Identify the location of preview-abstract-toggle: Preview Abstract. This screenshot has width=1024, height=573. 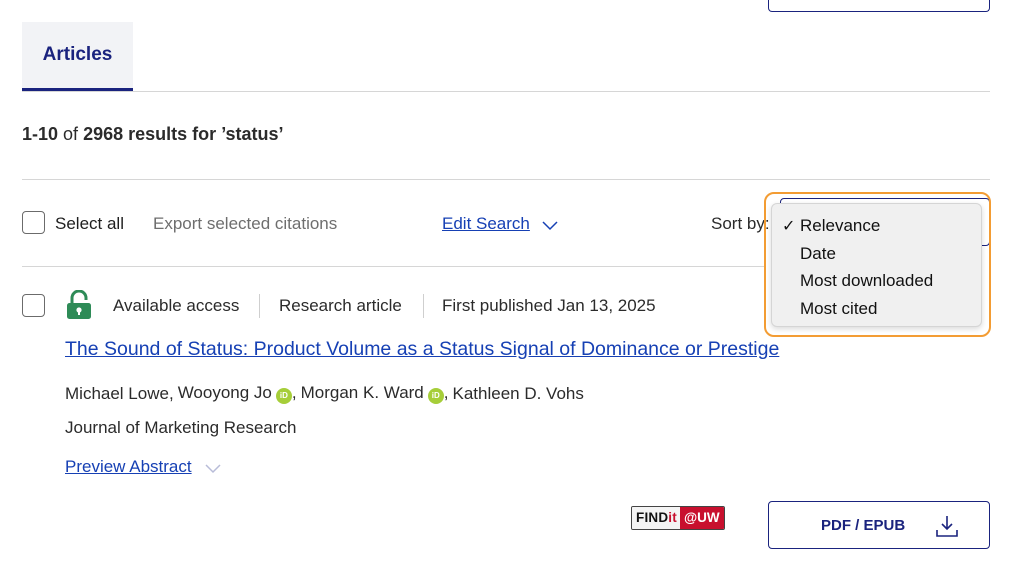
(143, 467).